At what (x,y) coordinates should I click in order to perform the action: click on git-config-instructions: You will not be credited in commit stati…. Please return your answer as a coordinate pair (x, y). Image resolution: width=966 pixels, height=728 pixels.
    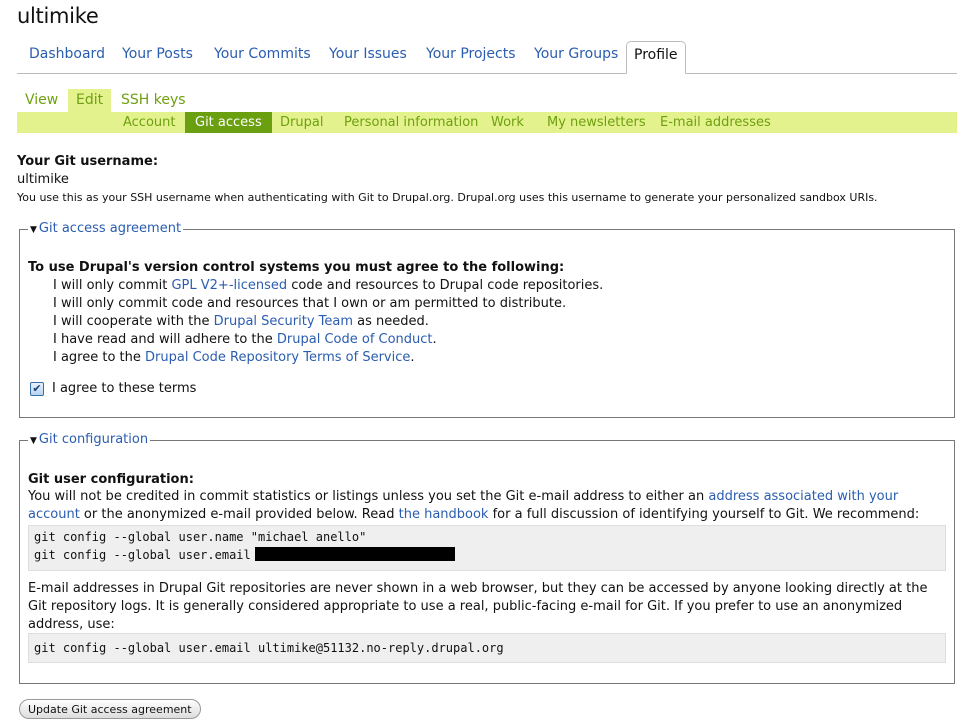
    Looking at the image, I should click on (488, 506).